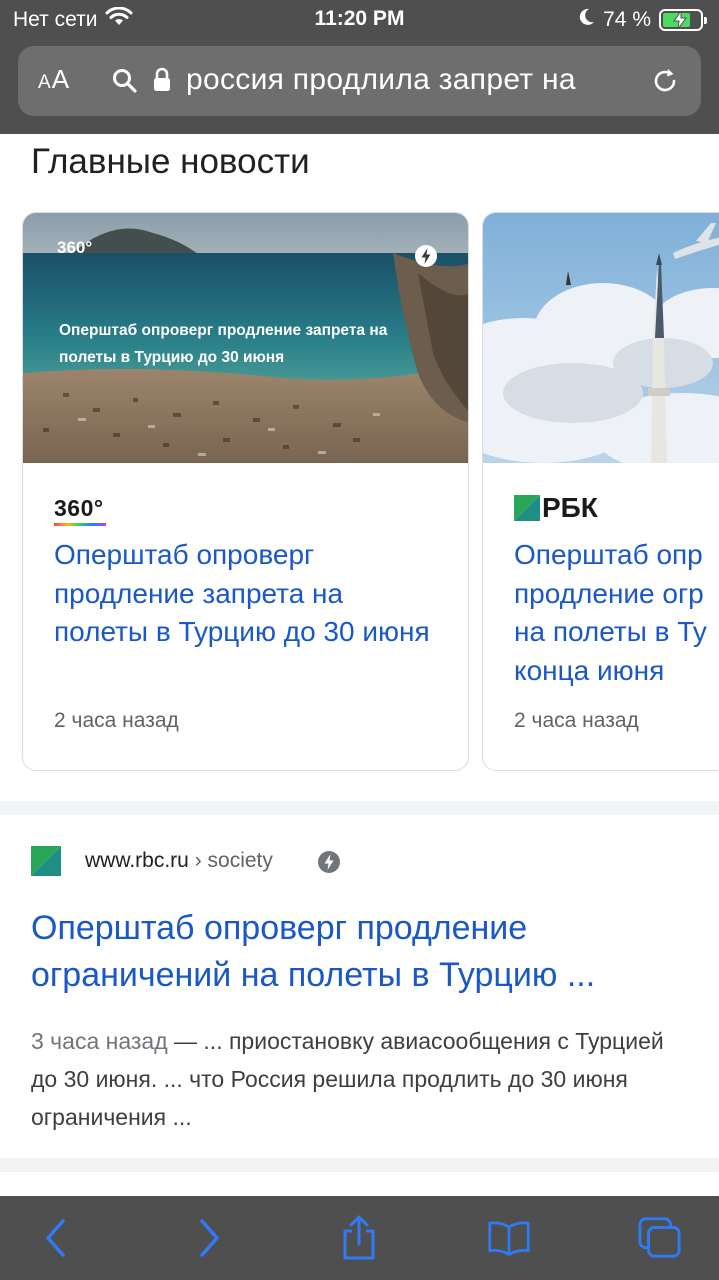  I want to click on browser-bottom-toolbar, so click(359, 1238).